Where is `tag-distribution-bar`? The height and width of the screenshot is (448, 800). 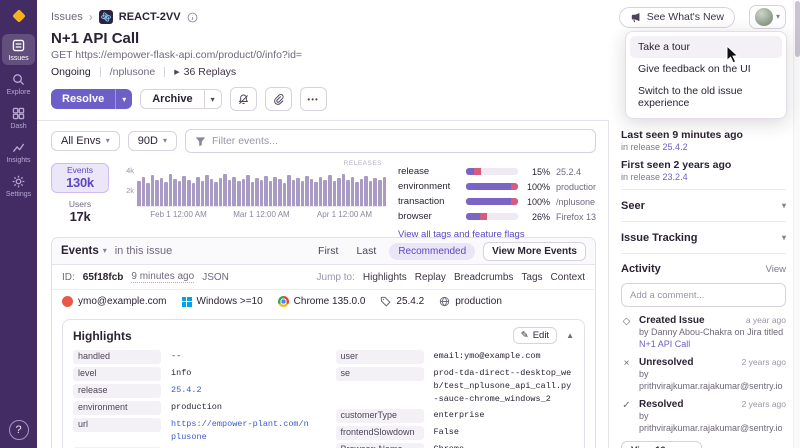 tag-distribution-bar is located at coordinates (492, 216).